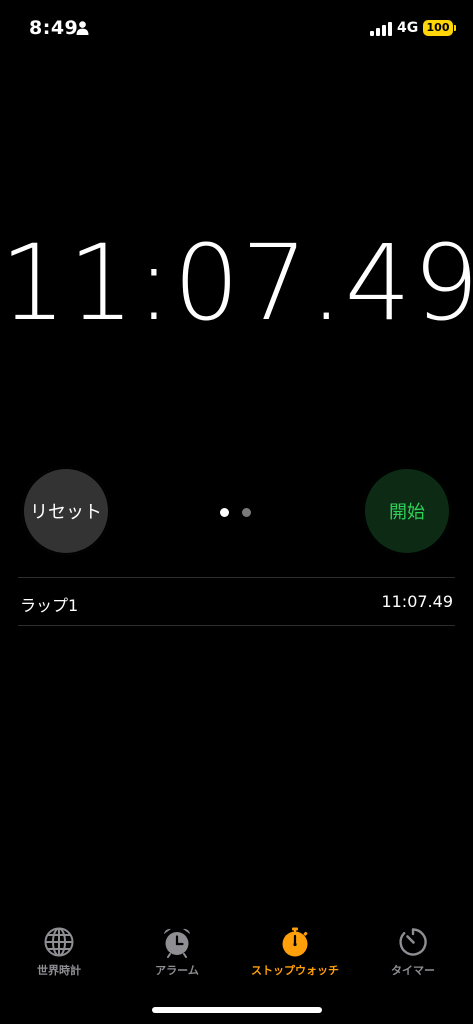 This screenshot has width=473, height=1024. I want to click on stopwatch-icon, so click(295, 942).